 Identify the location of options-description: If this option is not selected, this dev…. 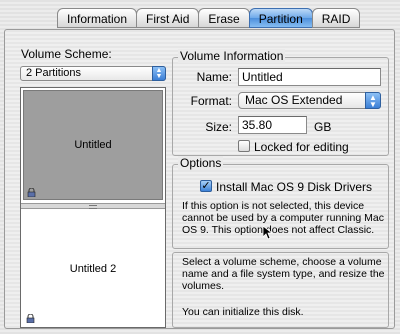
(284, 218).